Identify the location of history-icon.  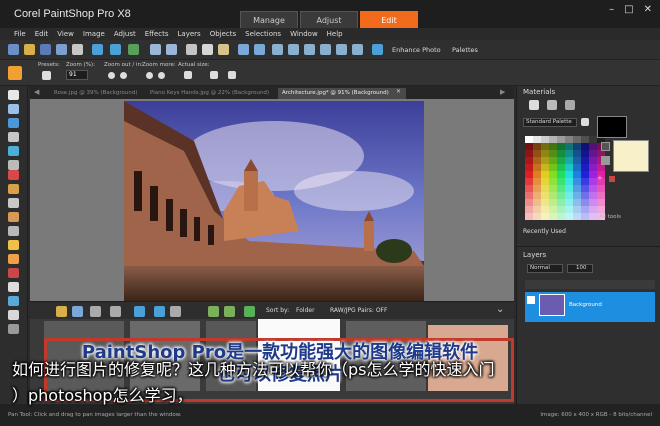
(277, 49).